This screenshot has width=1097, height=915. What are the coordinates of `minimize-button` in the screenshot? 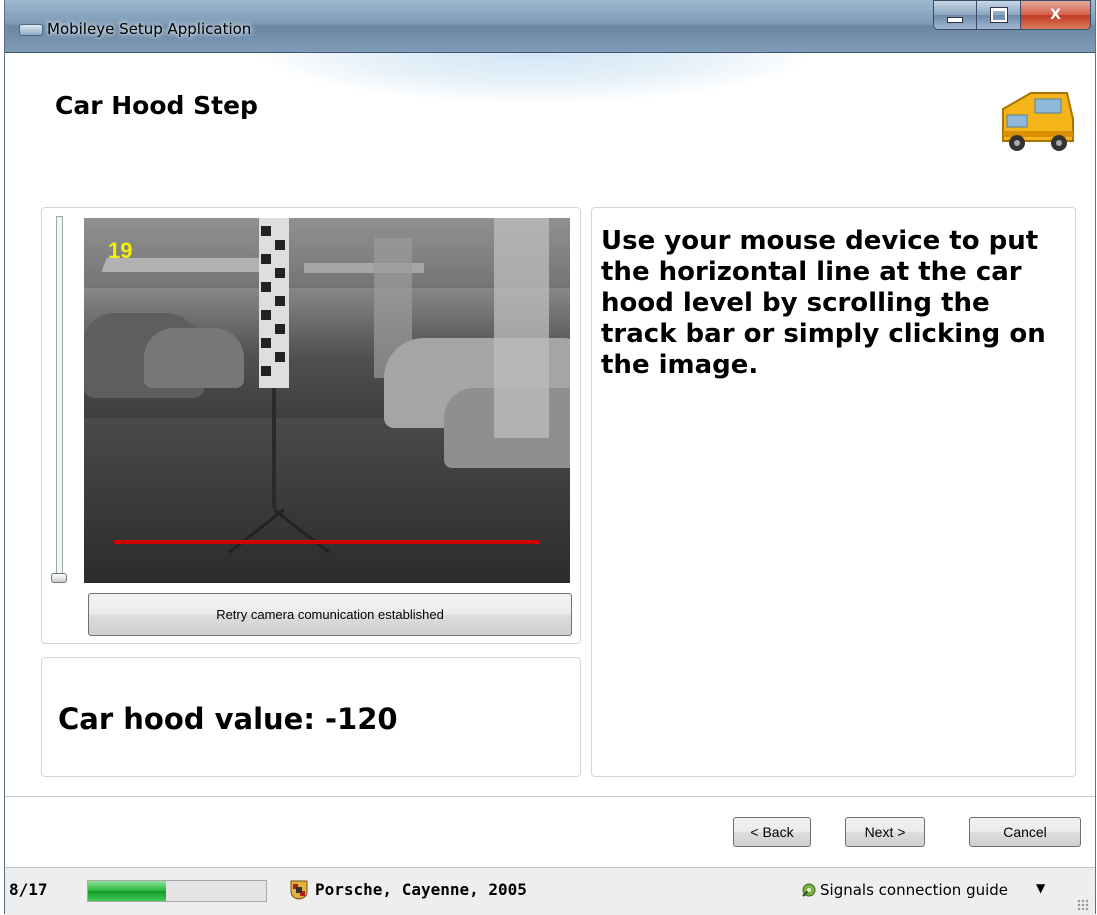 It's located at (955, 15).